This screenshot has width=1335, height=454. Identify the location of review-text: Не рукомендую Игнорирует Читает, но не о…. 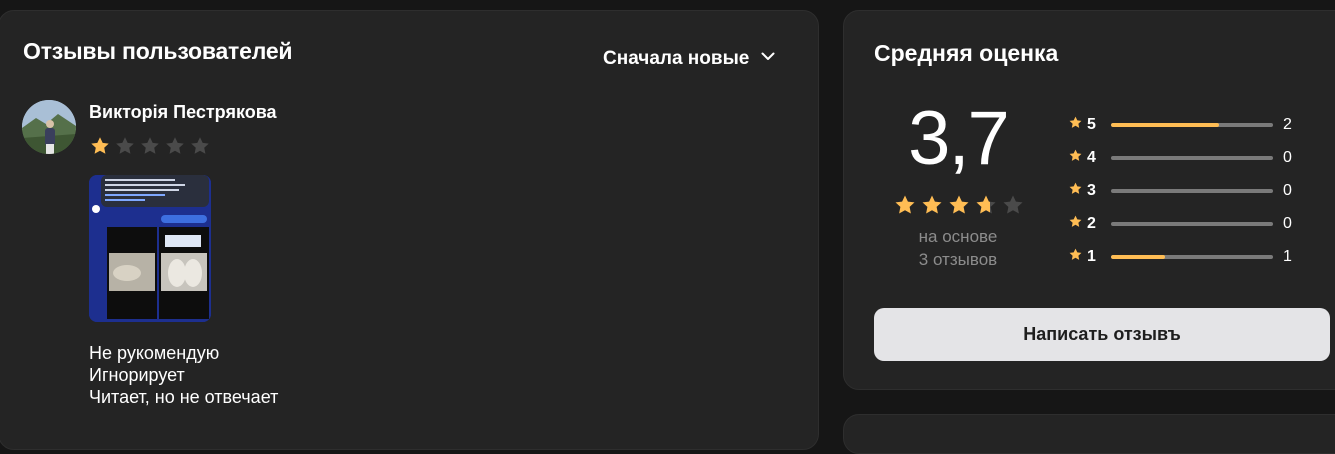
(183, 375).